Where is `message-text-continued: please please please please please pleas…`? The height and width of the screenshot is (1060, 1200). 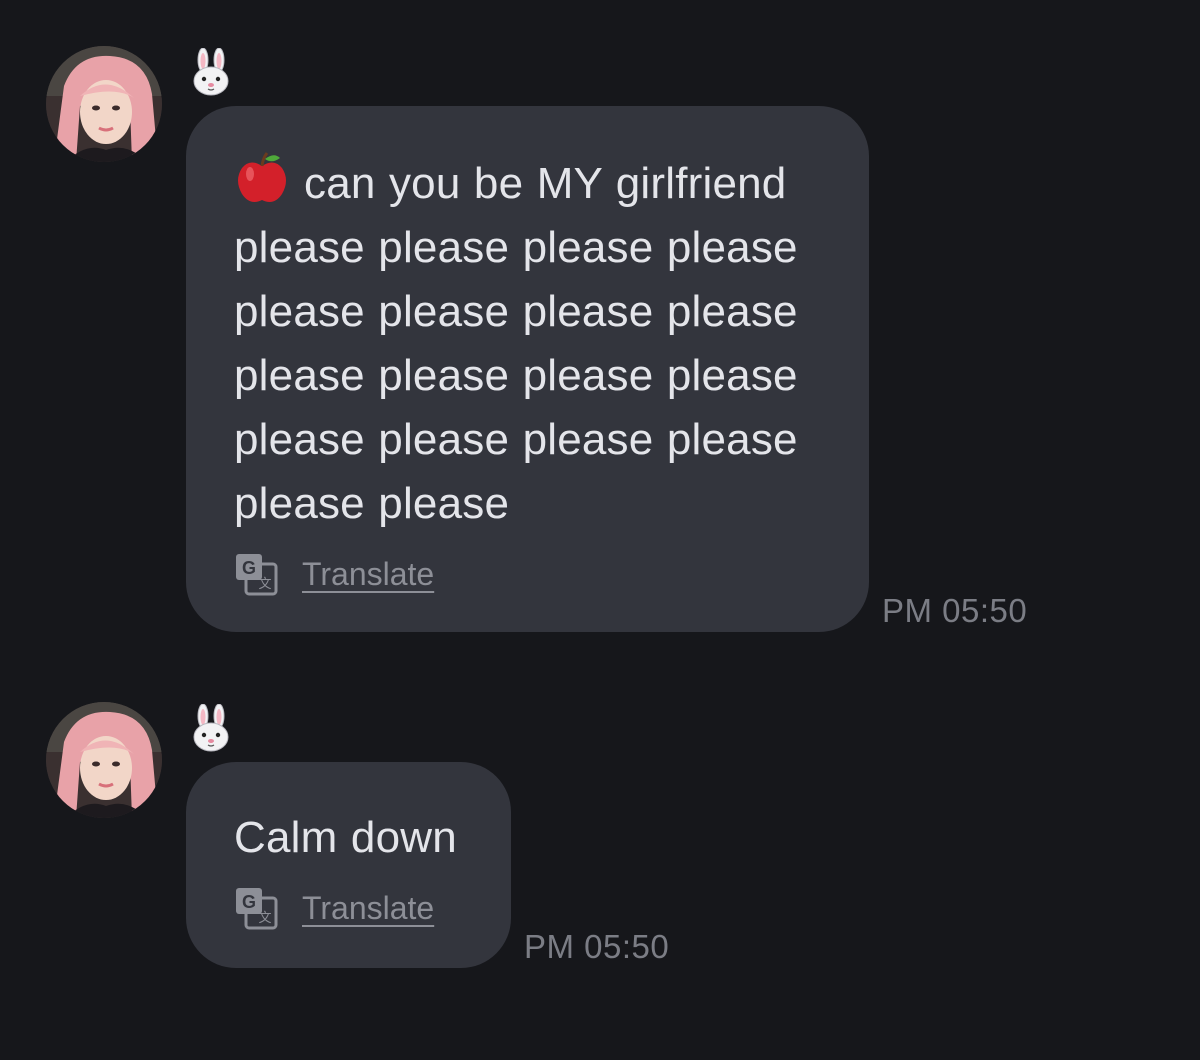 message-text-continued: please please please please please pleas… is located at coordinates (516, 375).